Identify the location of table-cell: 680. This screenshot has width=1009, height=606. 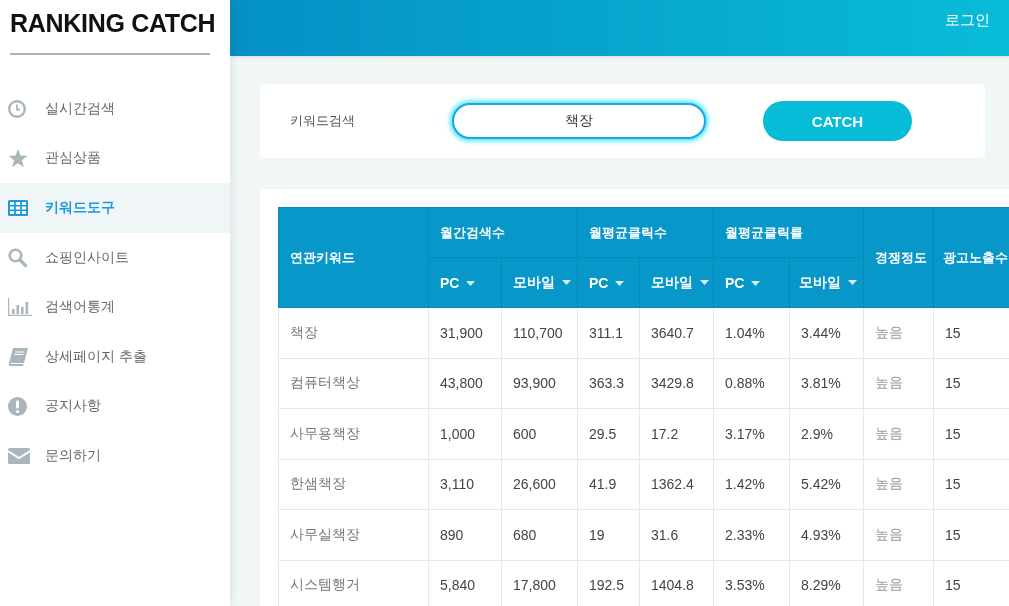
(539, 534).